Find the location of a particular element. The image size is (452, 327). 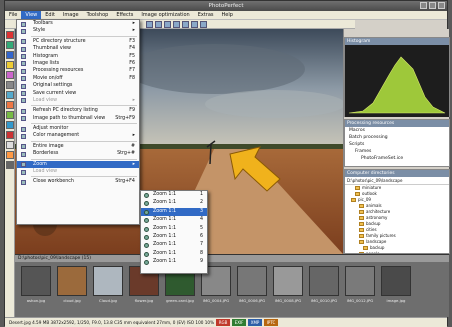

badge-iptc: IPTC is located at coordinates (271, 322).